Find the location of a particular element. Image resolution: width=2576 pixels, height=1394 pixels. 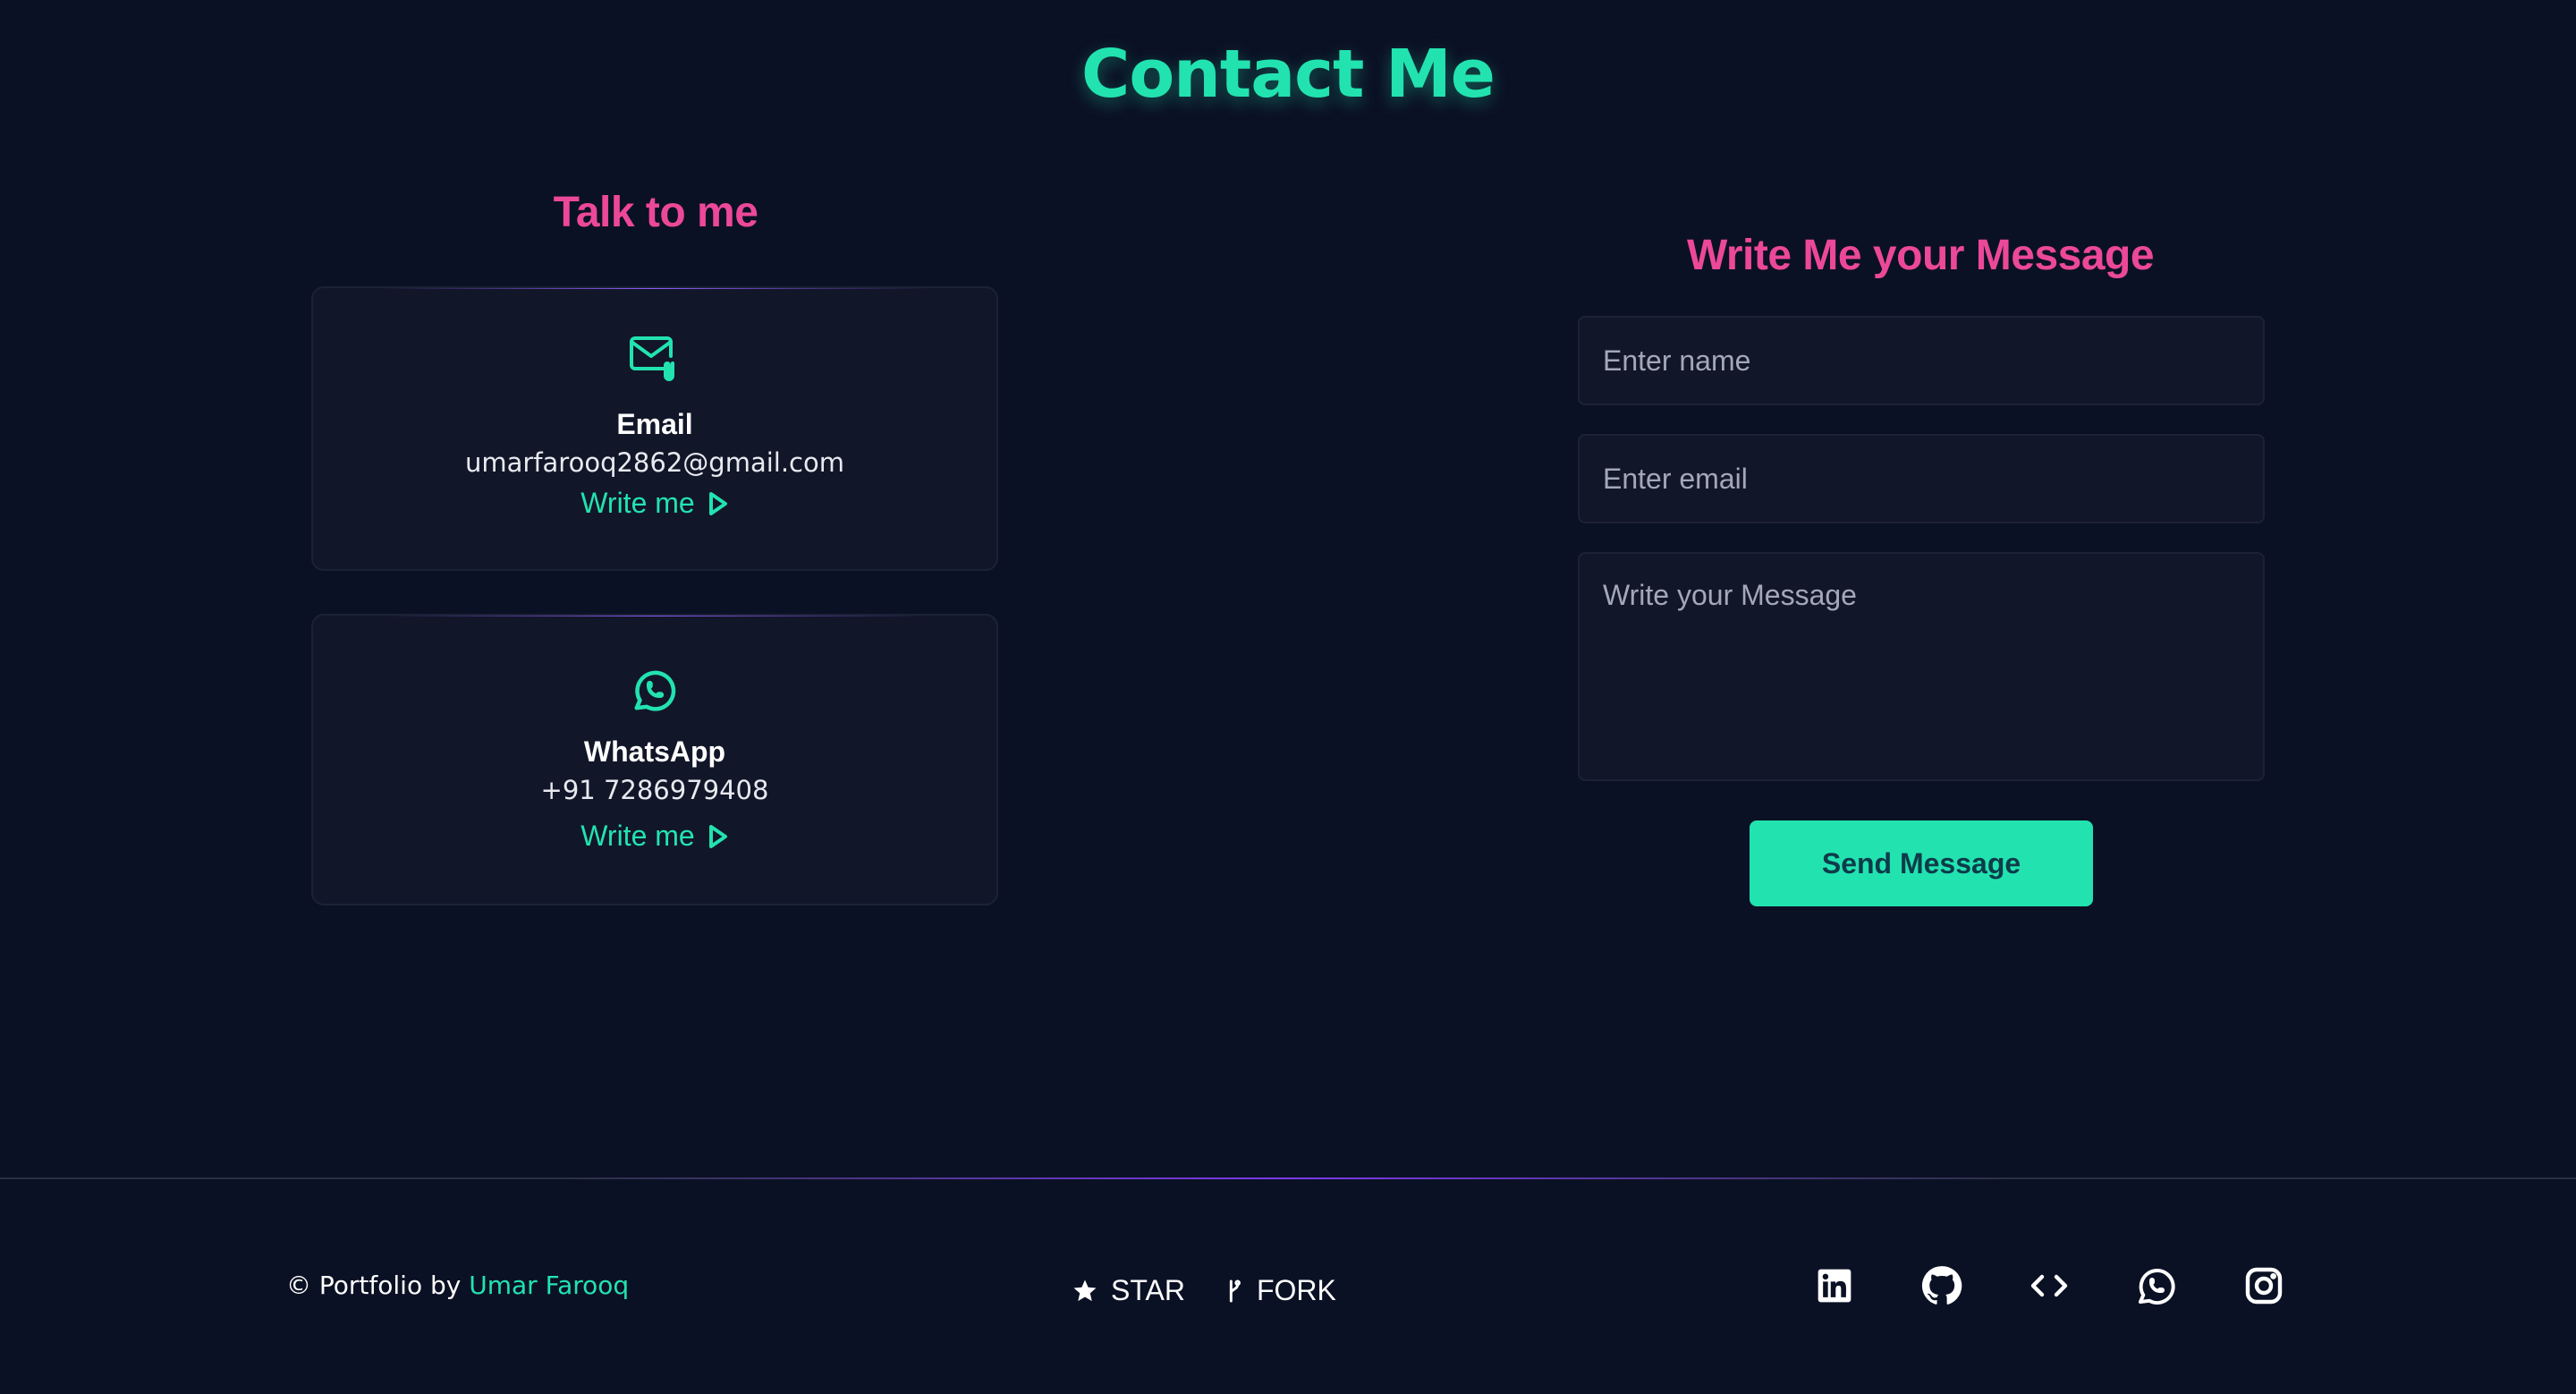

phone-number: +91 7286979408 is located at coordinates (654, 790).